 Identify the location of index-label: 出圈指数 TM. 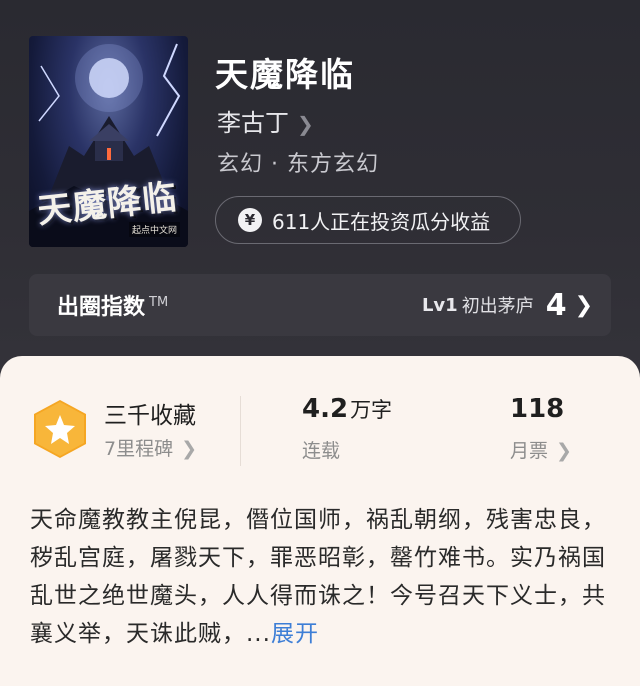
(112, 305).